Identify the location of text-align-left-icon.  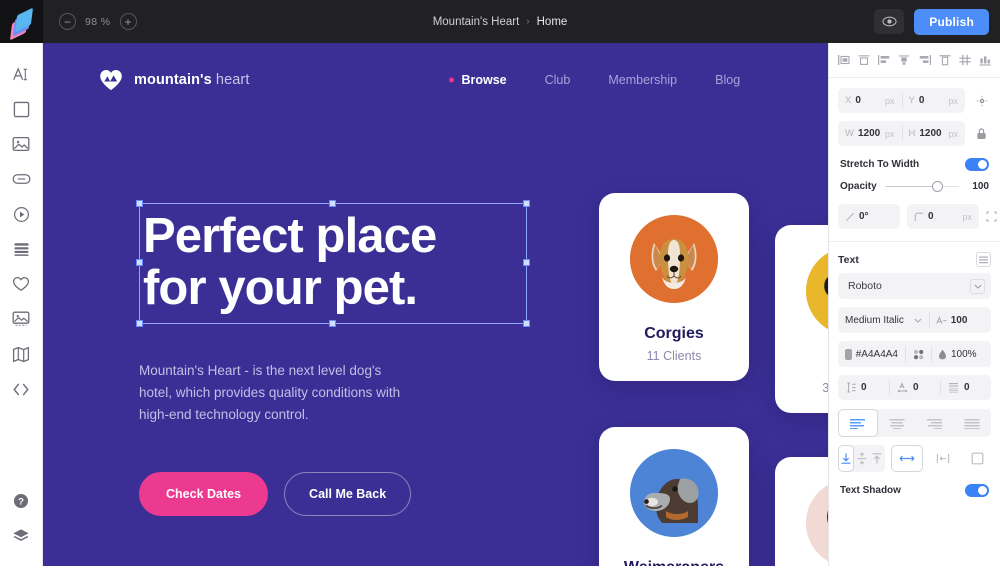
(858, 423).